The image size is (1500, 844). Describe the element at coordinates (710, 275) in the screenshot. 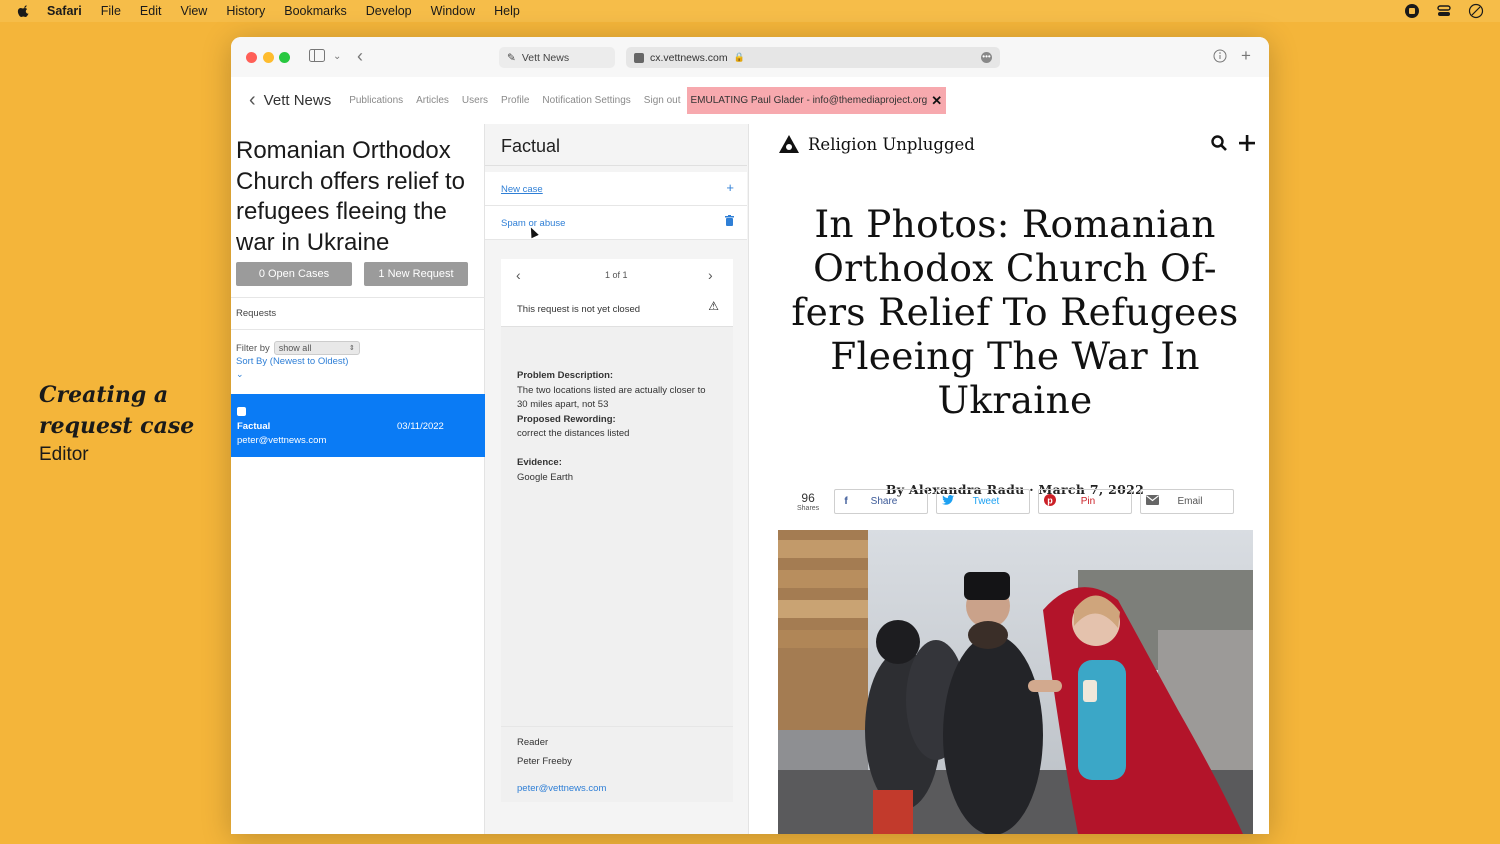

I see `next-arrow-icon: ›` at that location.